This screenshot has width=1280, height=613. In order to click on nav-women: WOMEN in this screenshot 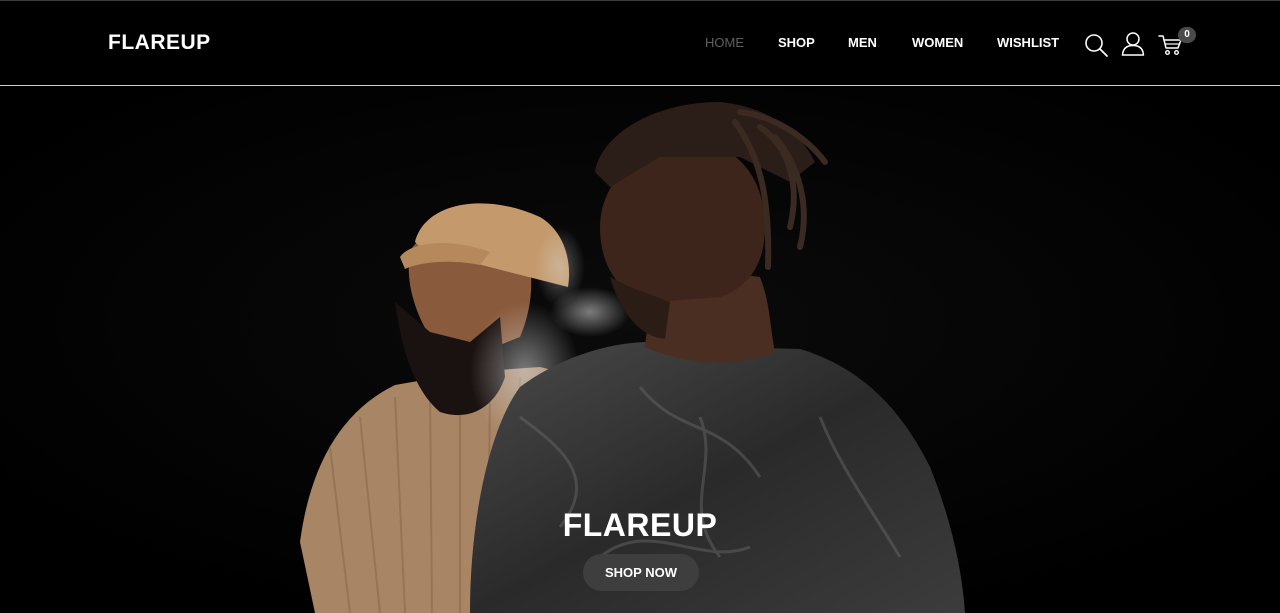, I will do `click(937, 43)`.